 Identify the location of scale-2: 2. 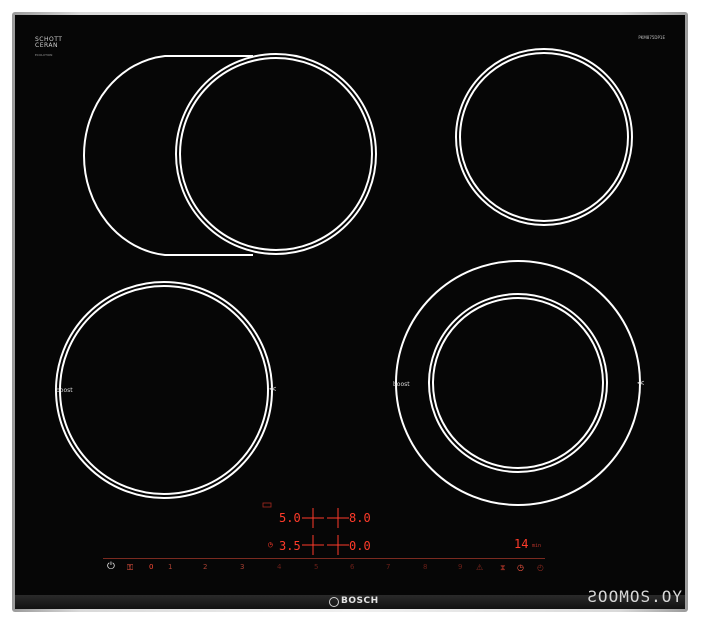
(205, 567).